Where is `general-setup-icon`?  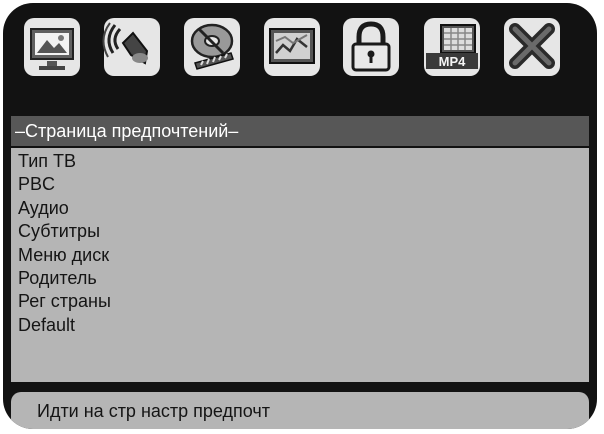 general-setup-icon is located at coordinates (52, 47).